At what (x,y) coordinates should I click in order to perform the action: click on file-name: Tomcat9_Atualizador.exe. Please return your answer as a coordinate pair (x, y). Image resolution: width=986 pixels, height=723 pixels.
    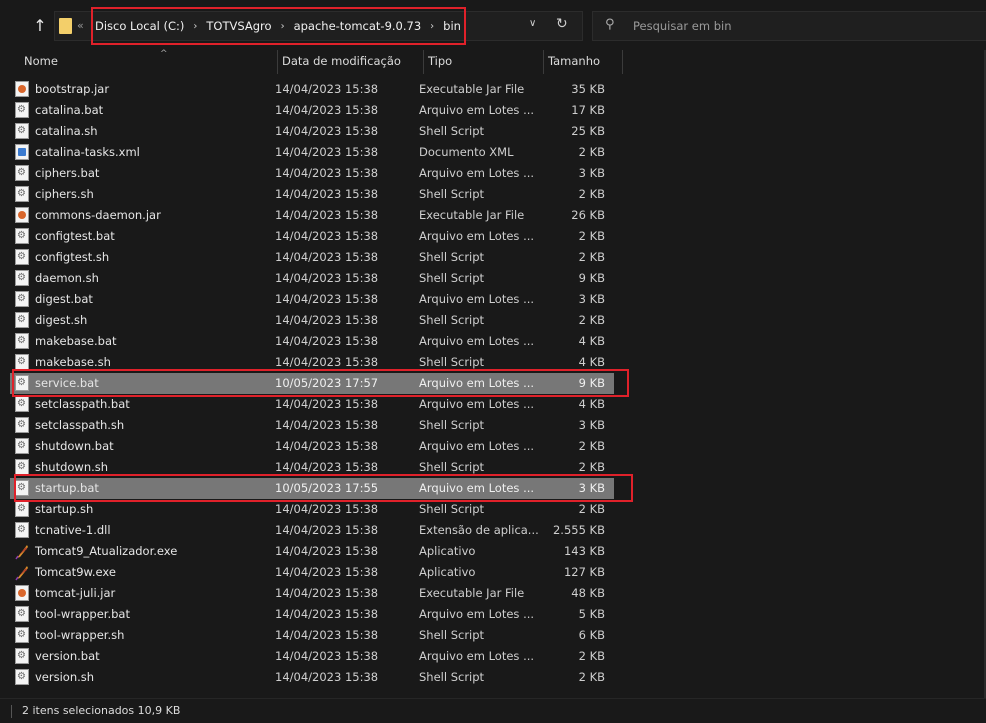
    Looking at the image, I should click on (106, 551).